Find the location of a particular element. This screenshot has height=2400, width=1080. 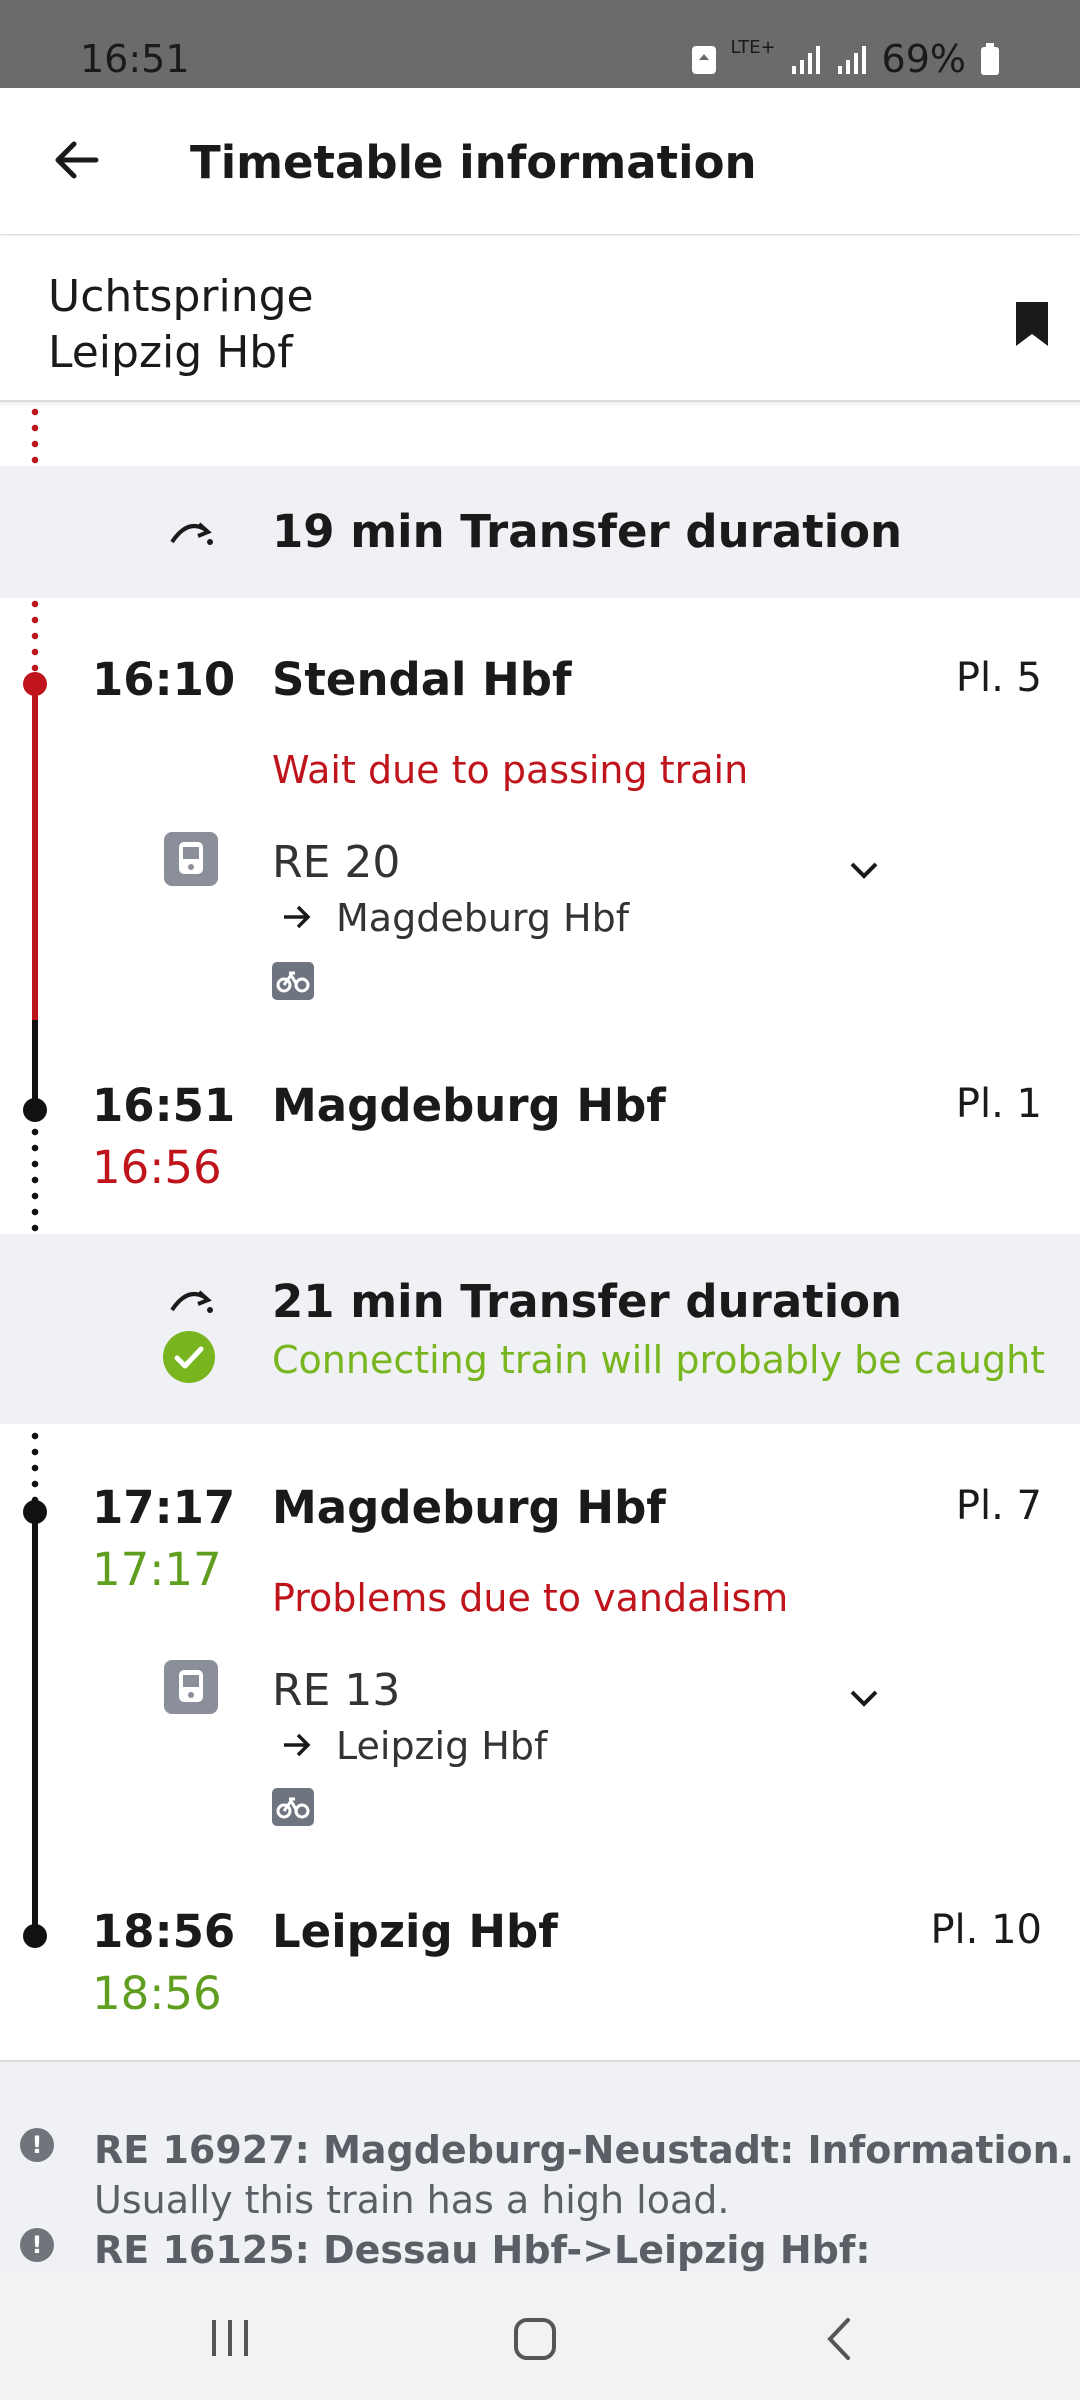

network-type-label: LTE+ is located at coordinates (753, 47).